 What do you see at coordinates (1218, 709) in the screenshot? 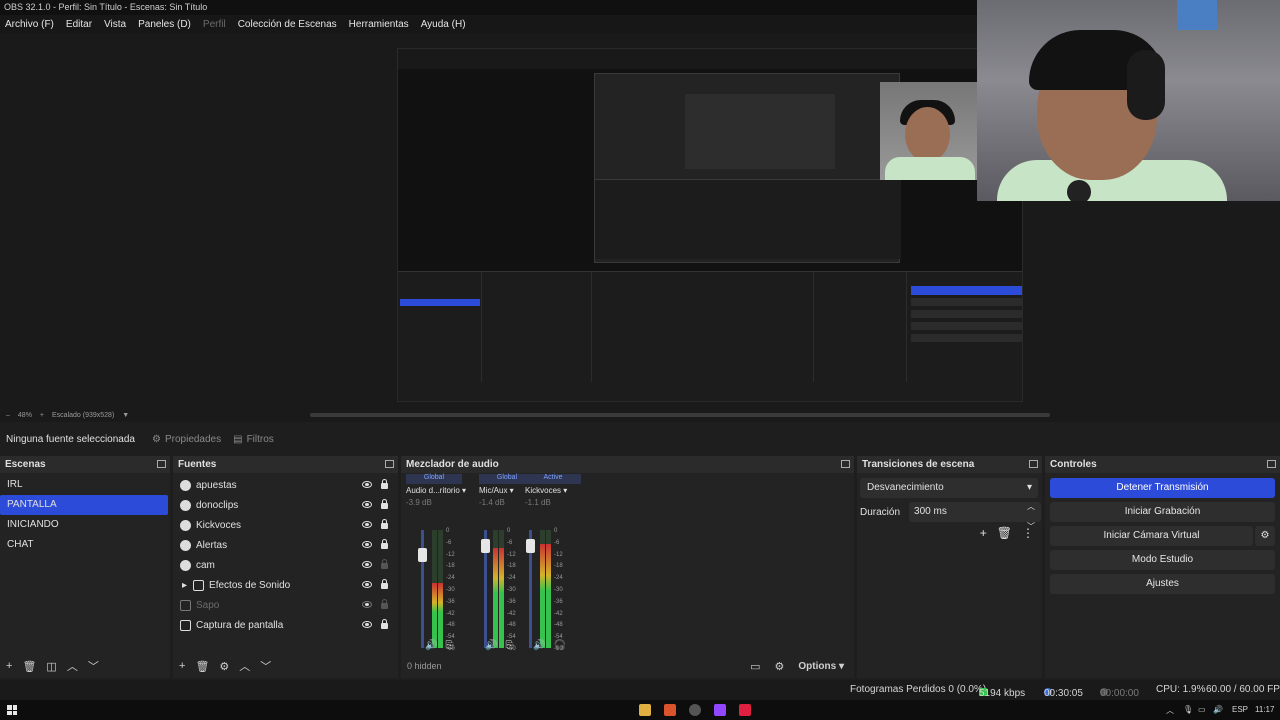
I see `volume-icon: 🔊` at bounding box center [1218, 709].